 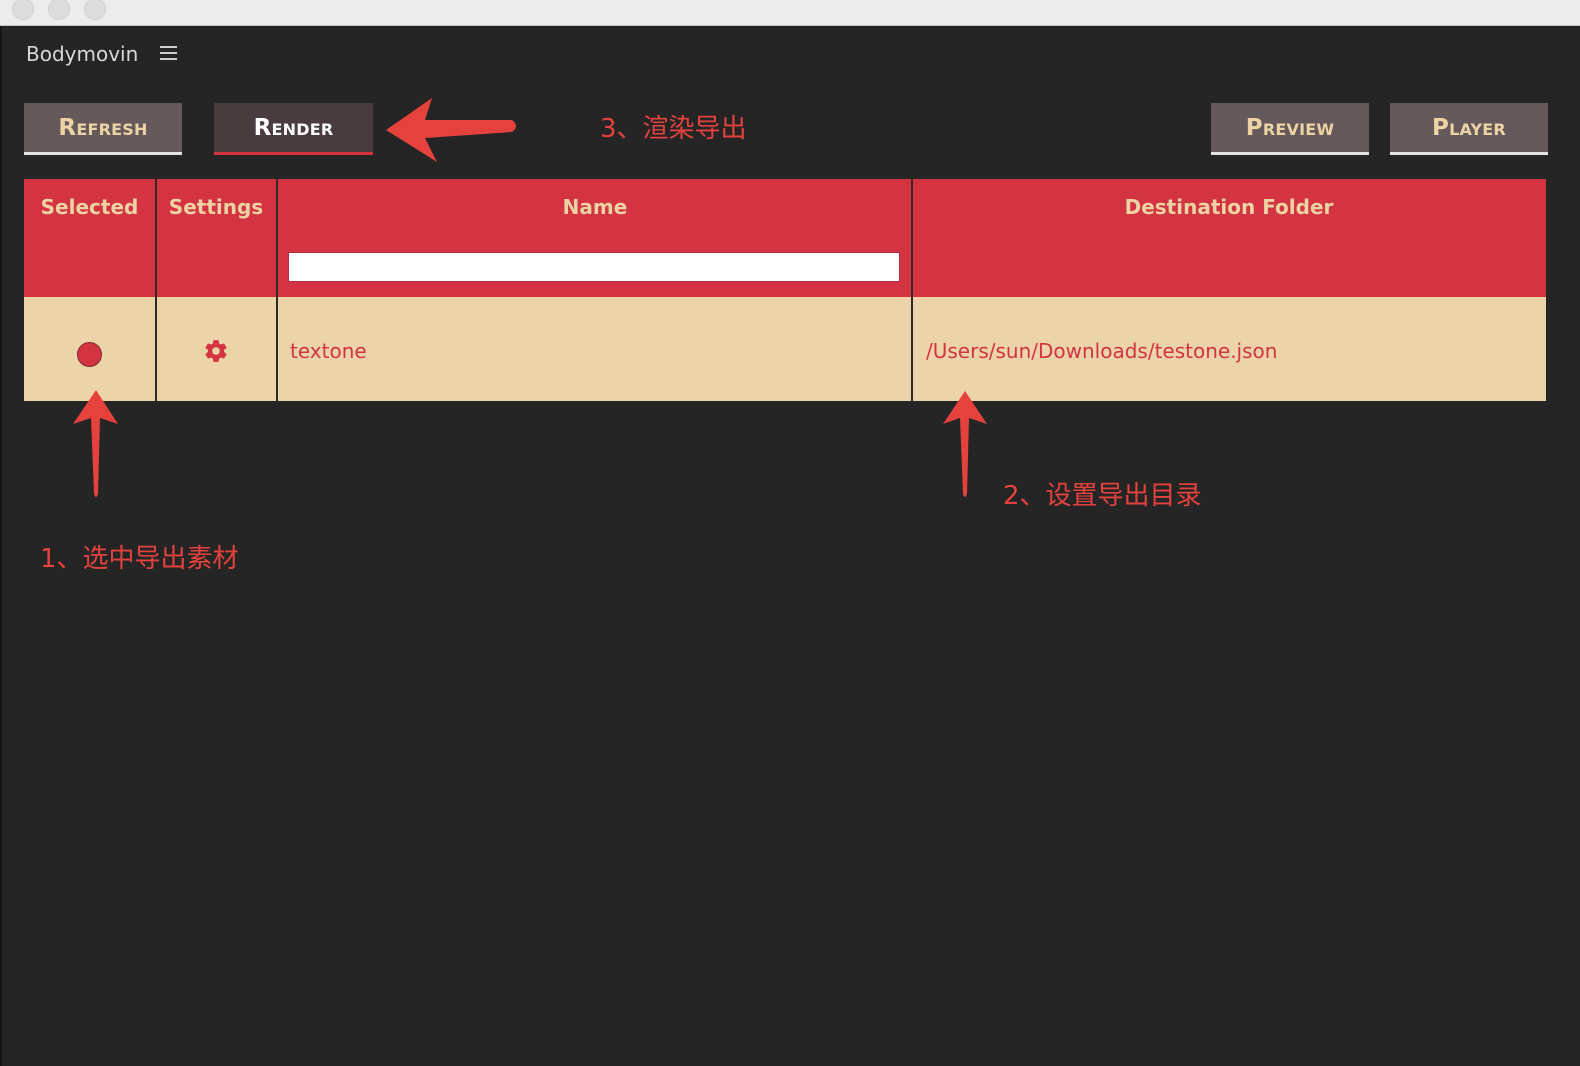 I want to click on arrow-annotation-destination, so click(x=965, y=444).